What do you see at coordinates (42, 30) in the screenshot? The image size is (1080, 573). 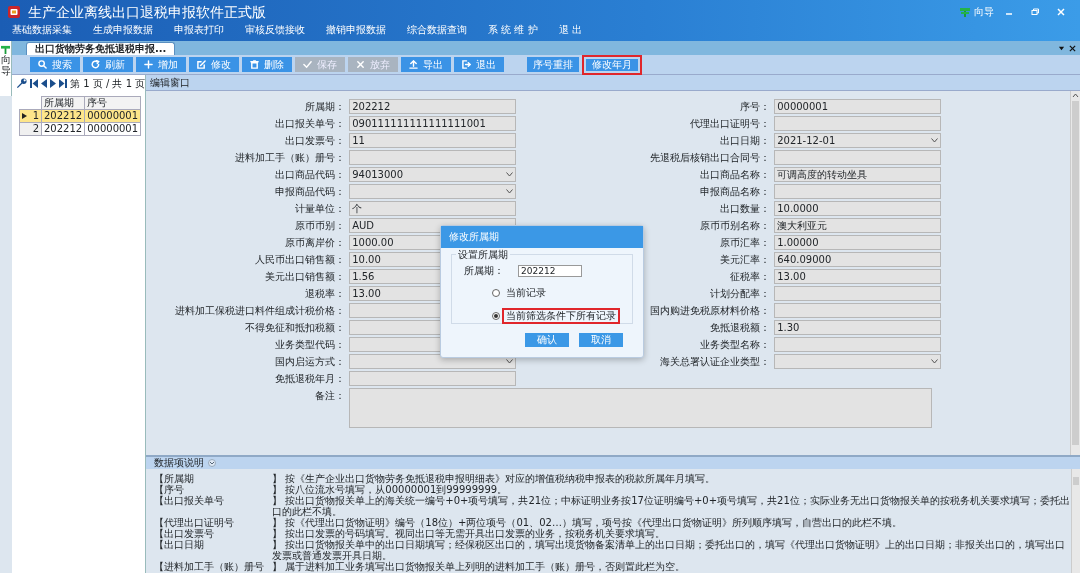 I see `menu-item: 基础数据采集` at bounding box center [42, 30].